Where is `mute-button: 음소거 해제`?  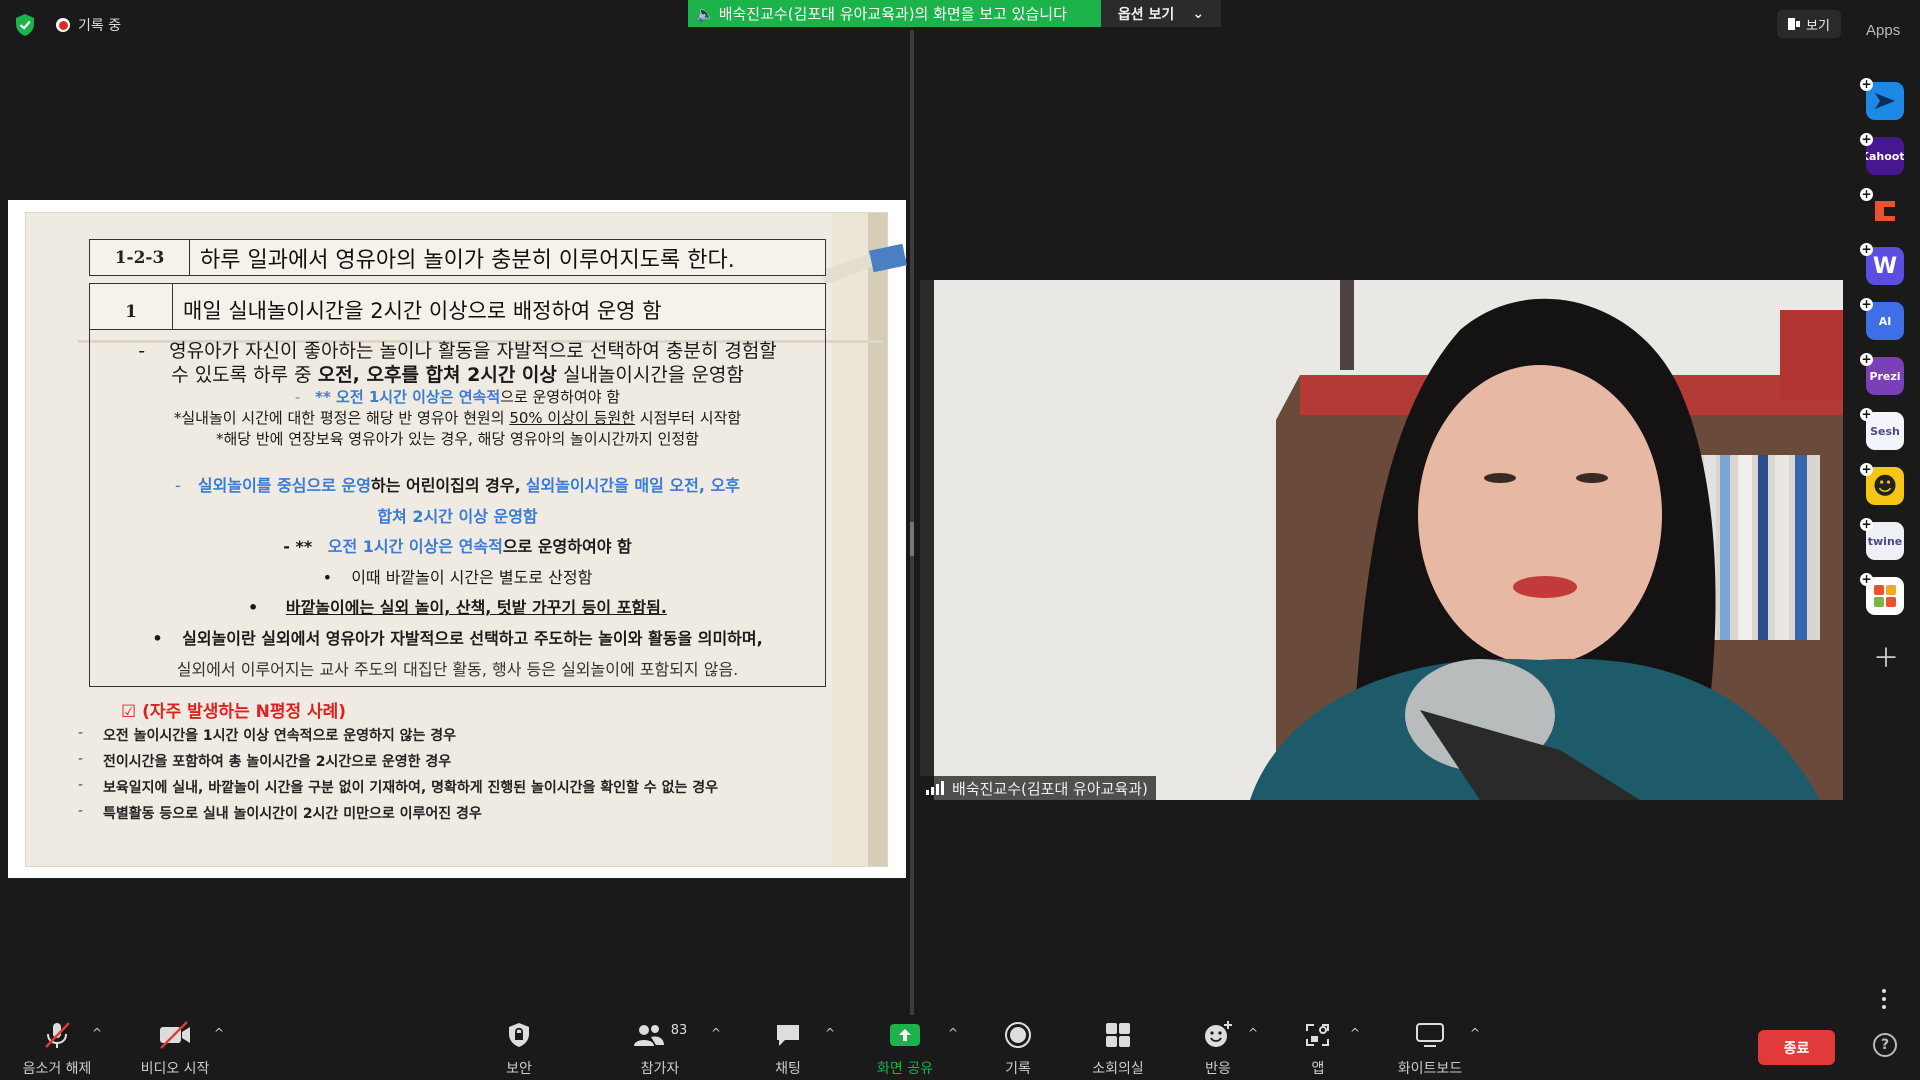
mute-button: 음소거 해제 is located at coordinates (57, 1048).